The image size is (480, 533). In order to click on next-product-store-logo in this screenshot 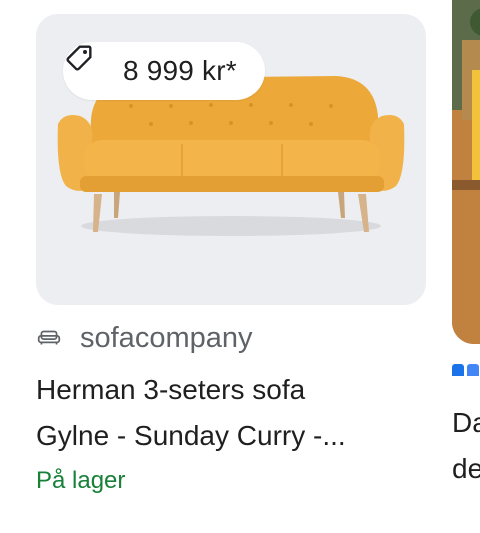, I will do `click(465, 370)`.